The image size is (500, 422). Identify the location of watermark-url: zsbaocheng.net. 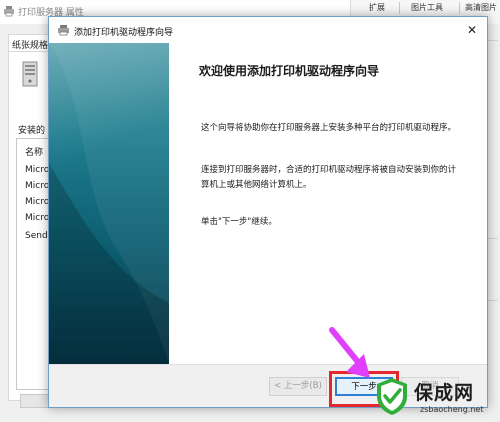
(452, 409).